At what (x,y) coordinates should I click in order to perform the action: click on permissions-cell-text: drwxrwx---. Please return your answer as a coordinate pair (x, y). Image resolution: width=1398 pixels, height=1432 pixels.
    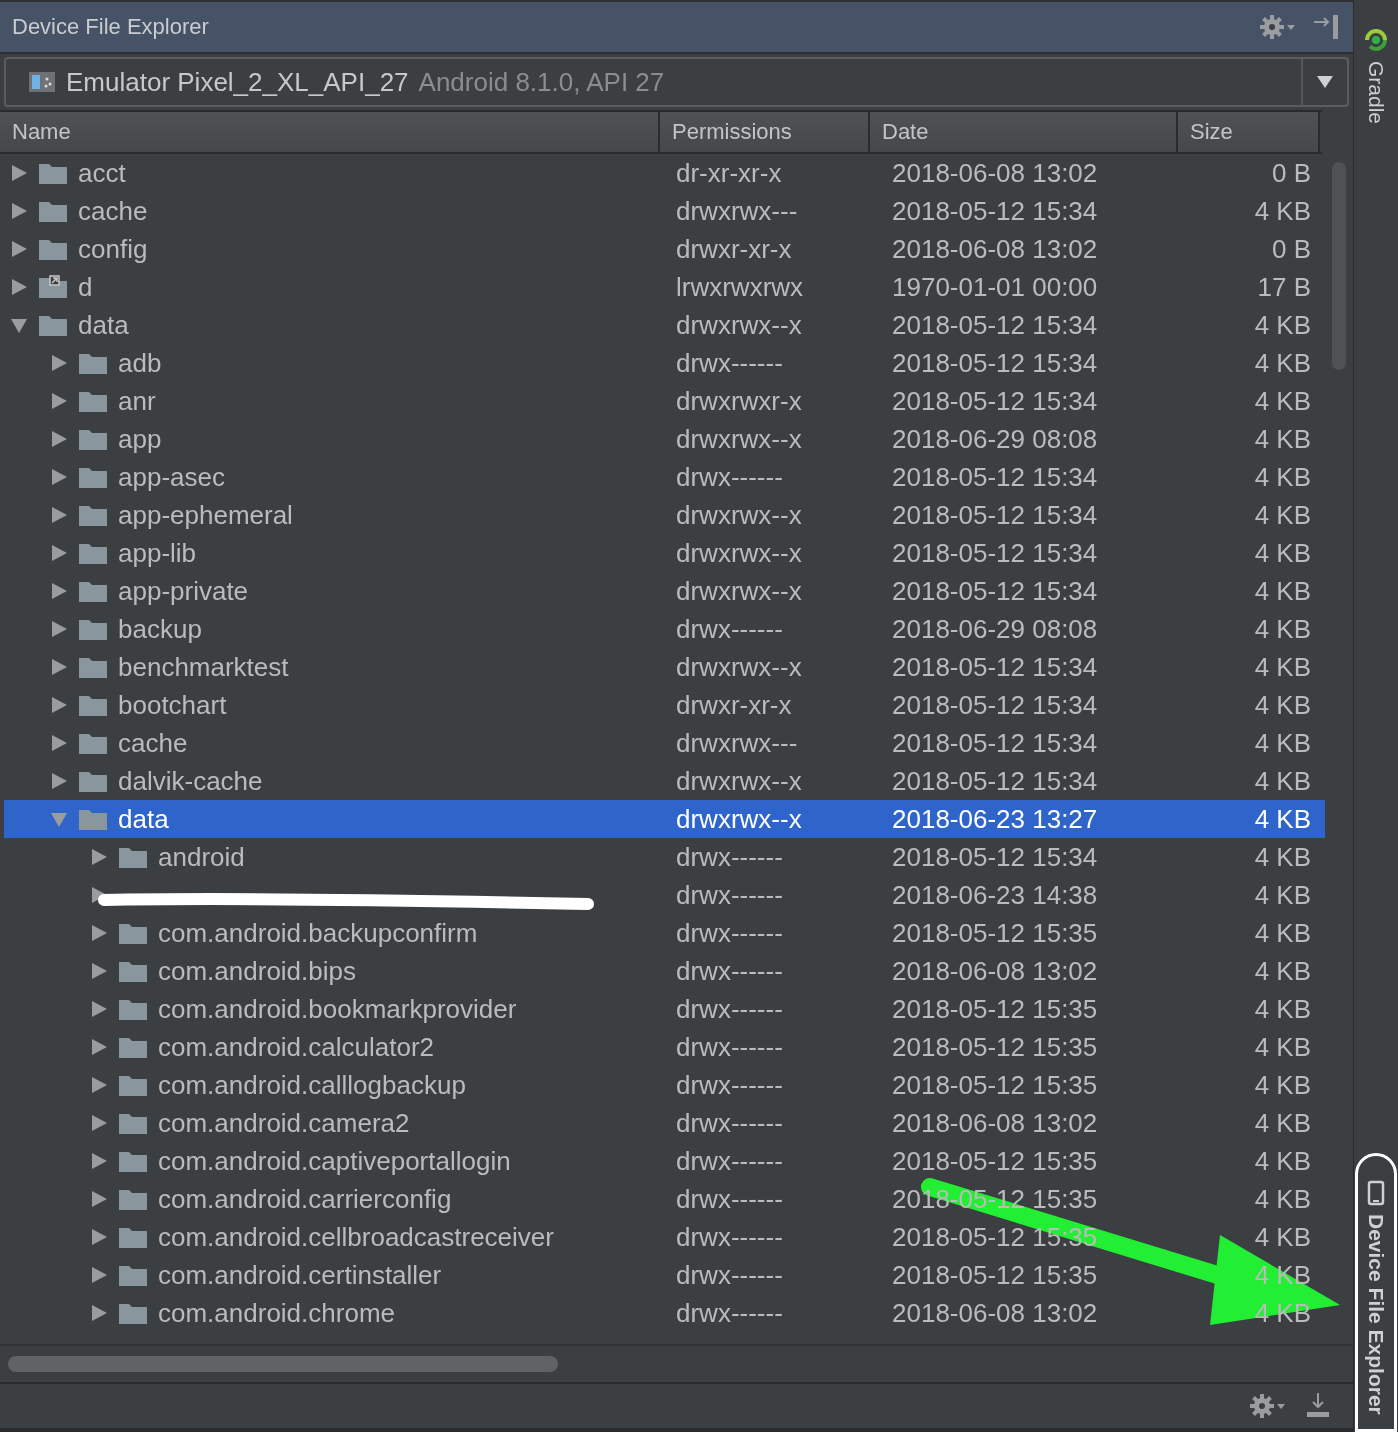
    Looking at the image, I should click on (737, 743).